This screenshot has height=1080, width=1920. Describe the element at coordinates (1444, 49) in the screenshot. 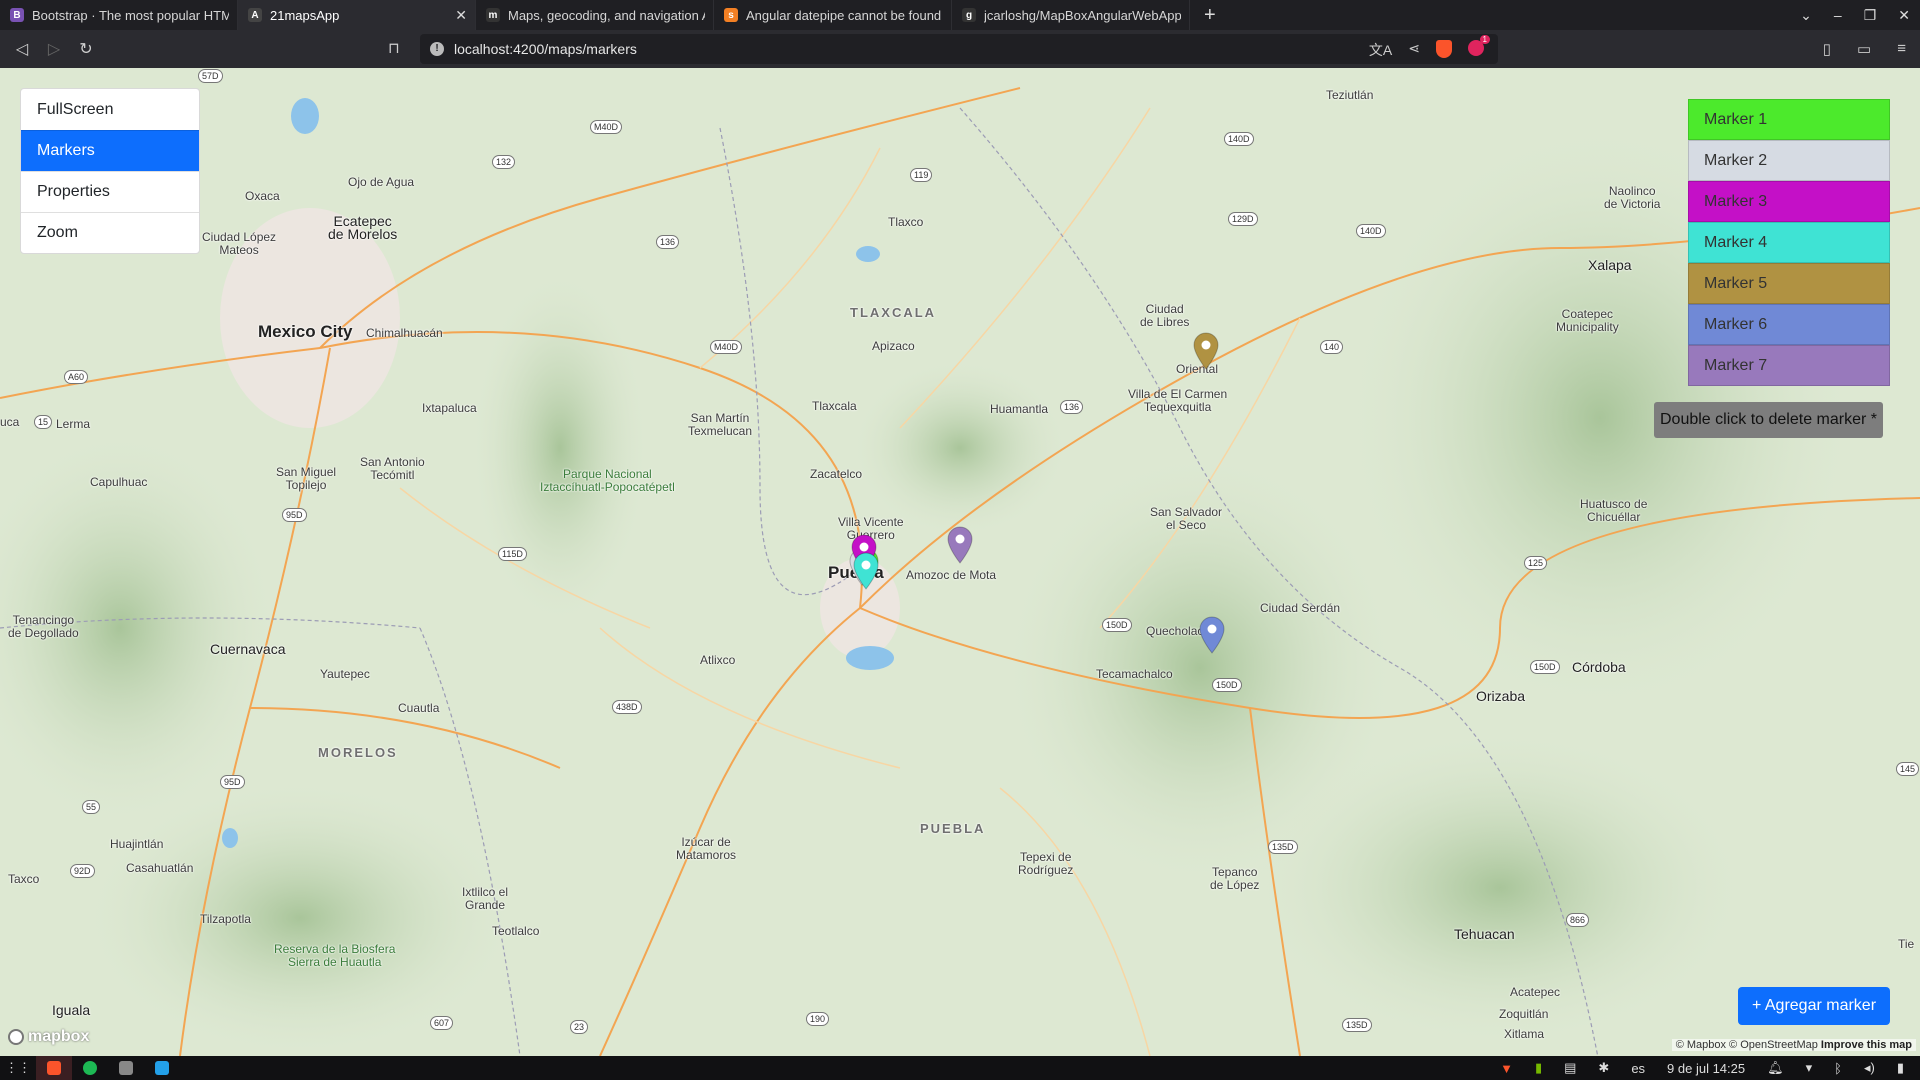

I see `brave-shields-icon` at that location.